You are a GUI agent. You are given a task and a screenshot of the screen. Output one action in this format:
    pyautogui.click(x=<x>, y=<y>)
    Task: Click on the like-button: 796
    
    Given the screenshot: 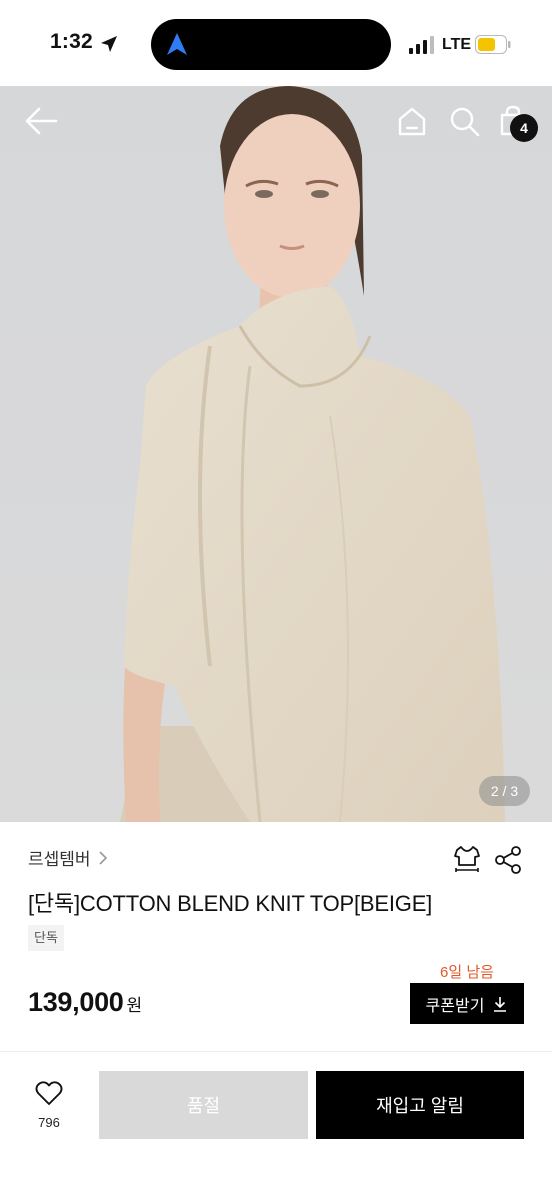 What is the action you would take?
    pyautogui.click(x=49, y=1105)
    